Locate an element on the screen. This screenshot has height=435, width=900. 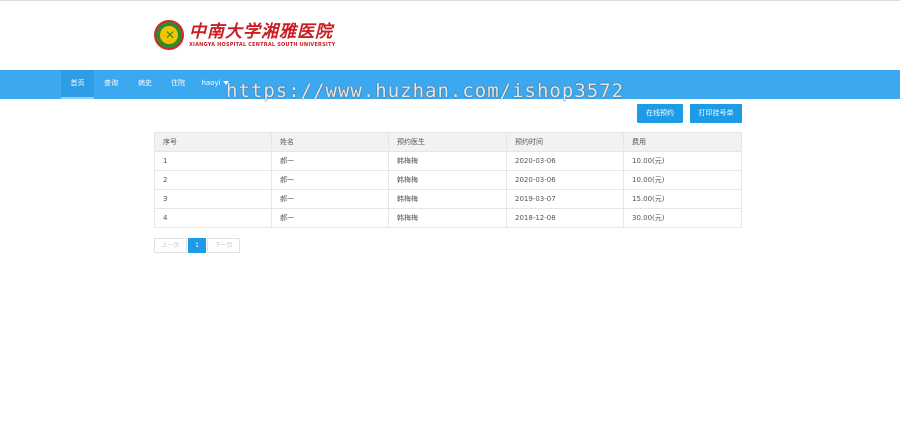
user-name: haoyi is located at coordinates (211, 83).